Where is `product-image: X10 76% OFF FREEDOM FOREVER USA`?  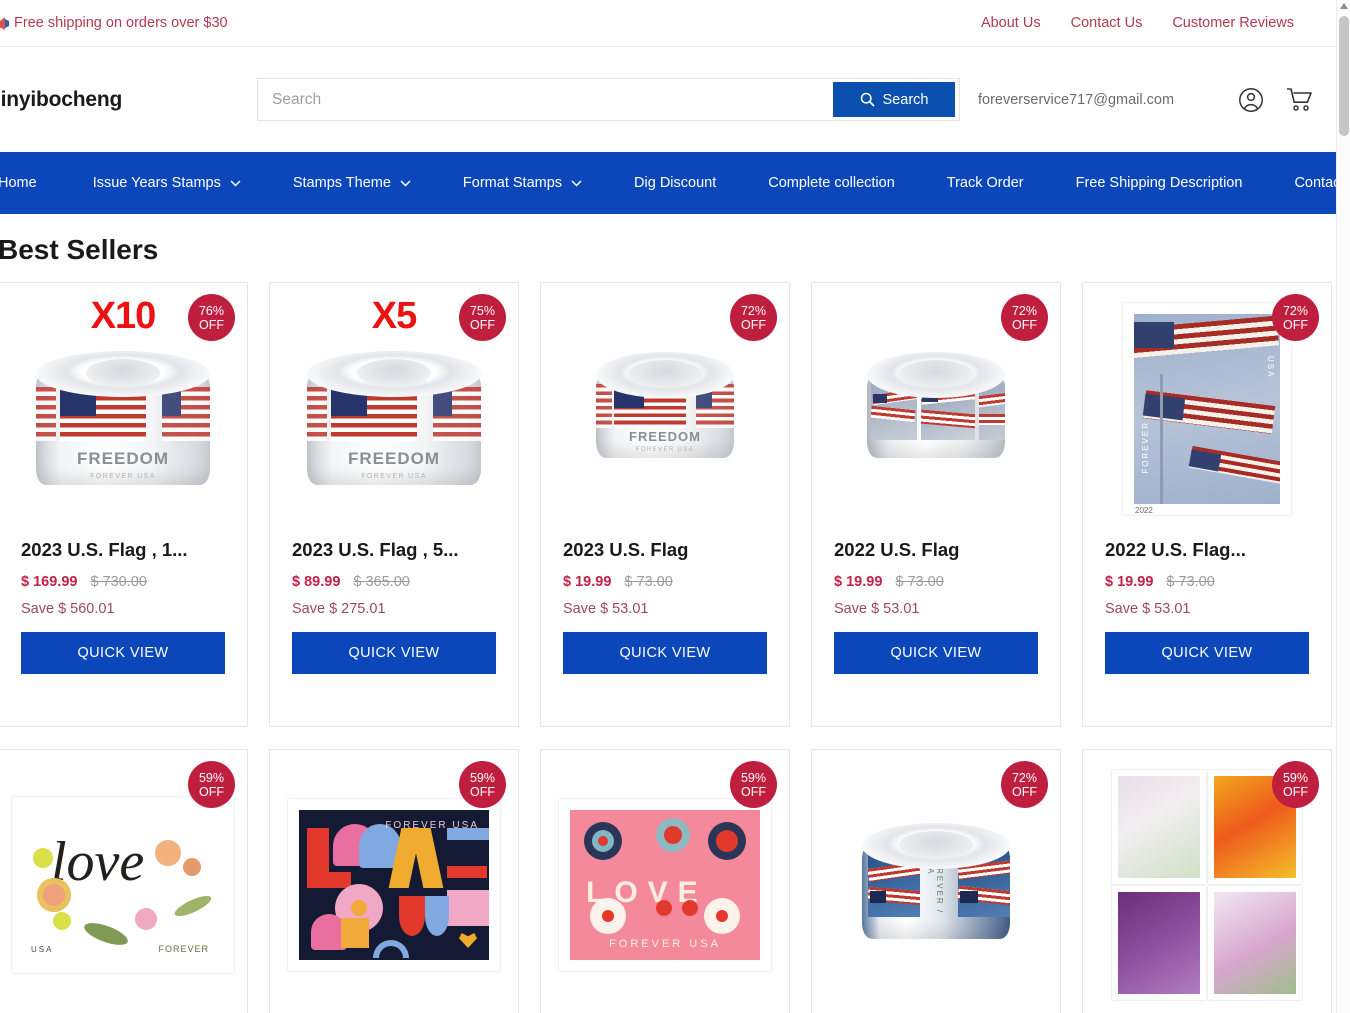
product-image: X10 76% OFF FREEDOM FOREVER USA is located at coordinates (123, 409).